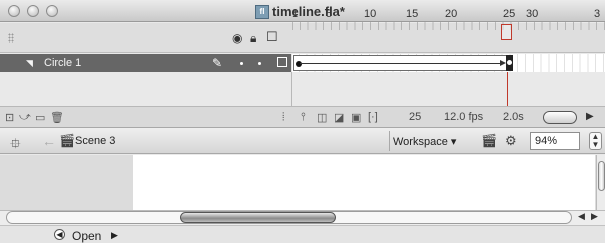  I want to click on outline-square-icon: ☐, so click(272, 37).